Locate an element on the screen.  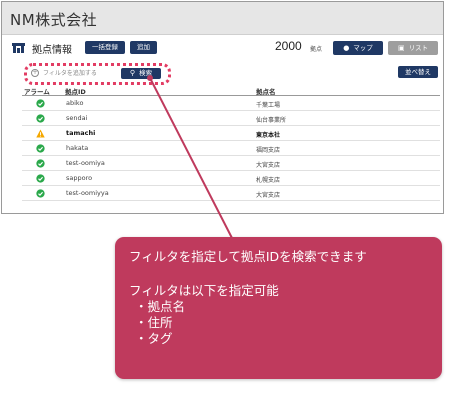
toolbar: 拠点情報 一括登録 追加 2000 拠点 ● マップ ▣ リスト is located at coordinates (222, 48).